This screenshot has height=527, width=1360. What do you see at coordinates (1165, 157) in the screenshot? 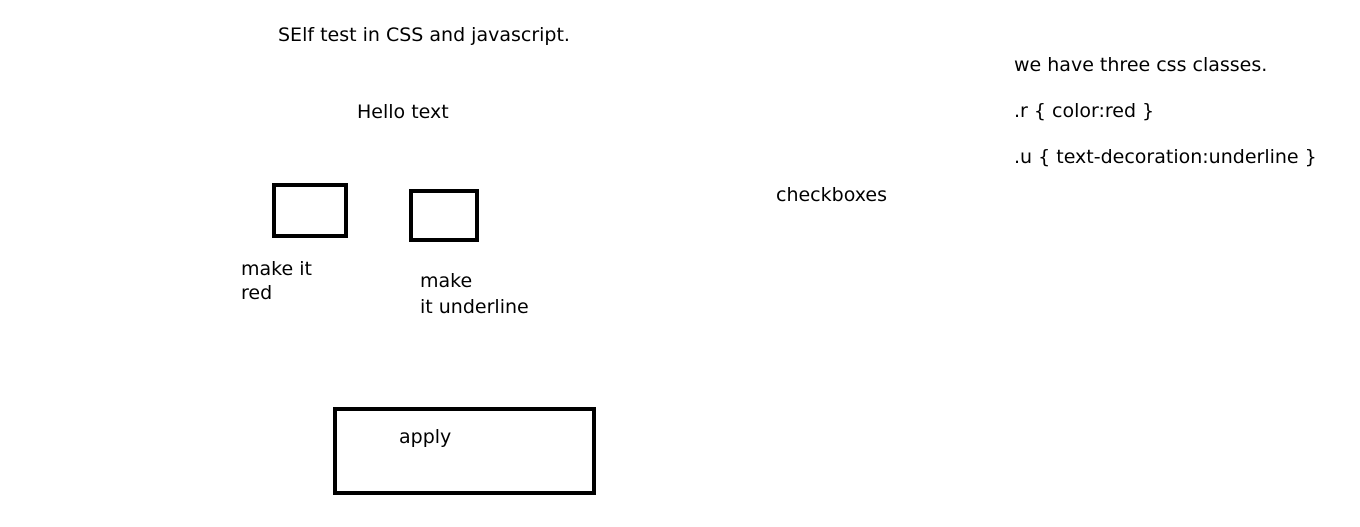
I see `css-class-u: .u { text-decoration:underline }` at bounding box center [1165, 157].